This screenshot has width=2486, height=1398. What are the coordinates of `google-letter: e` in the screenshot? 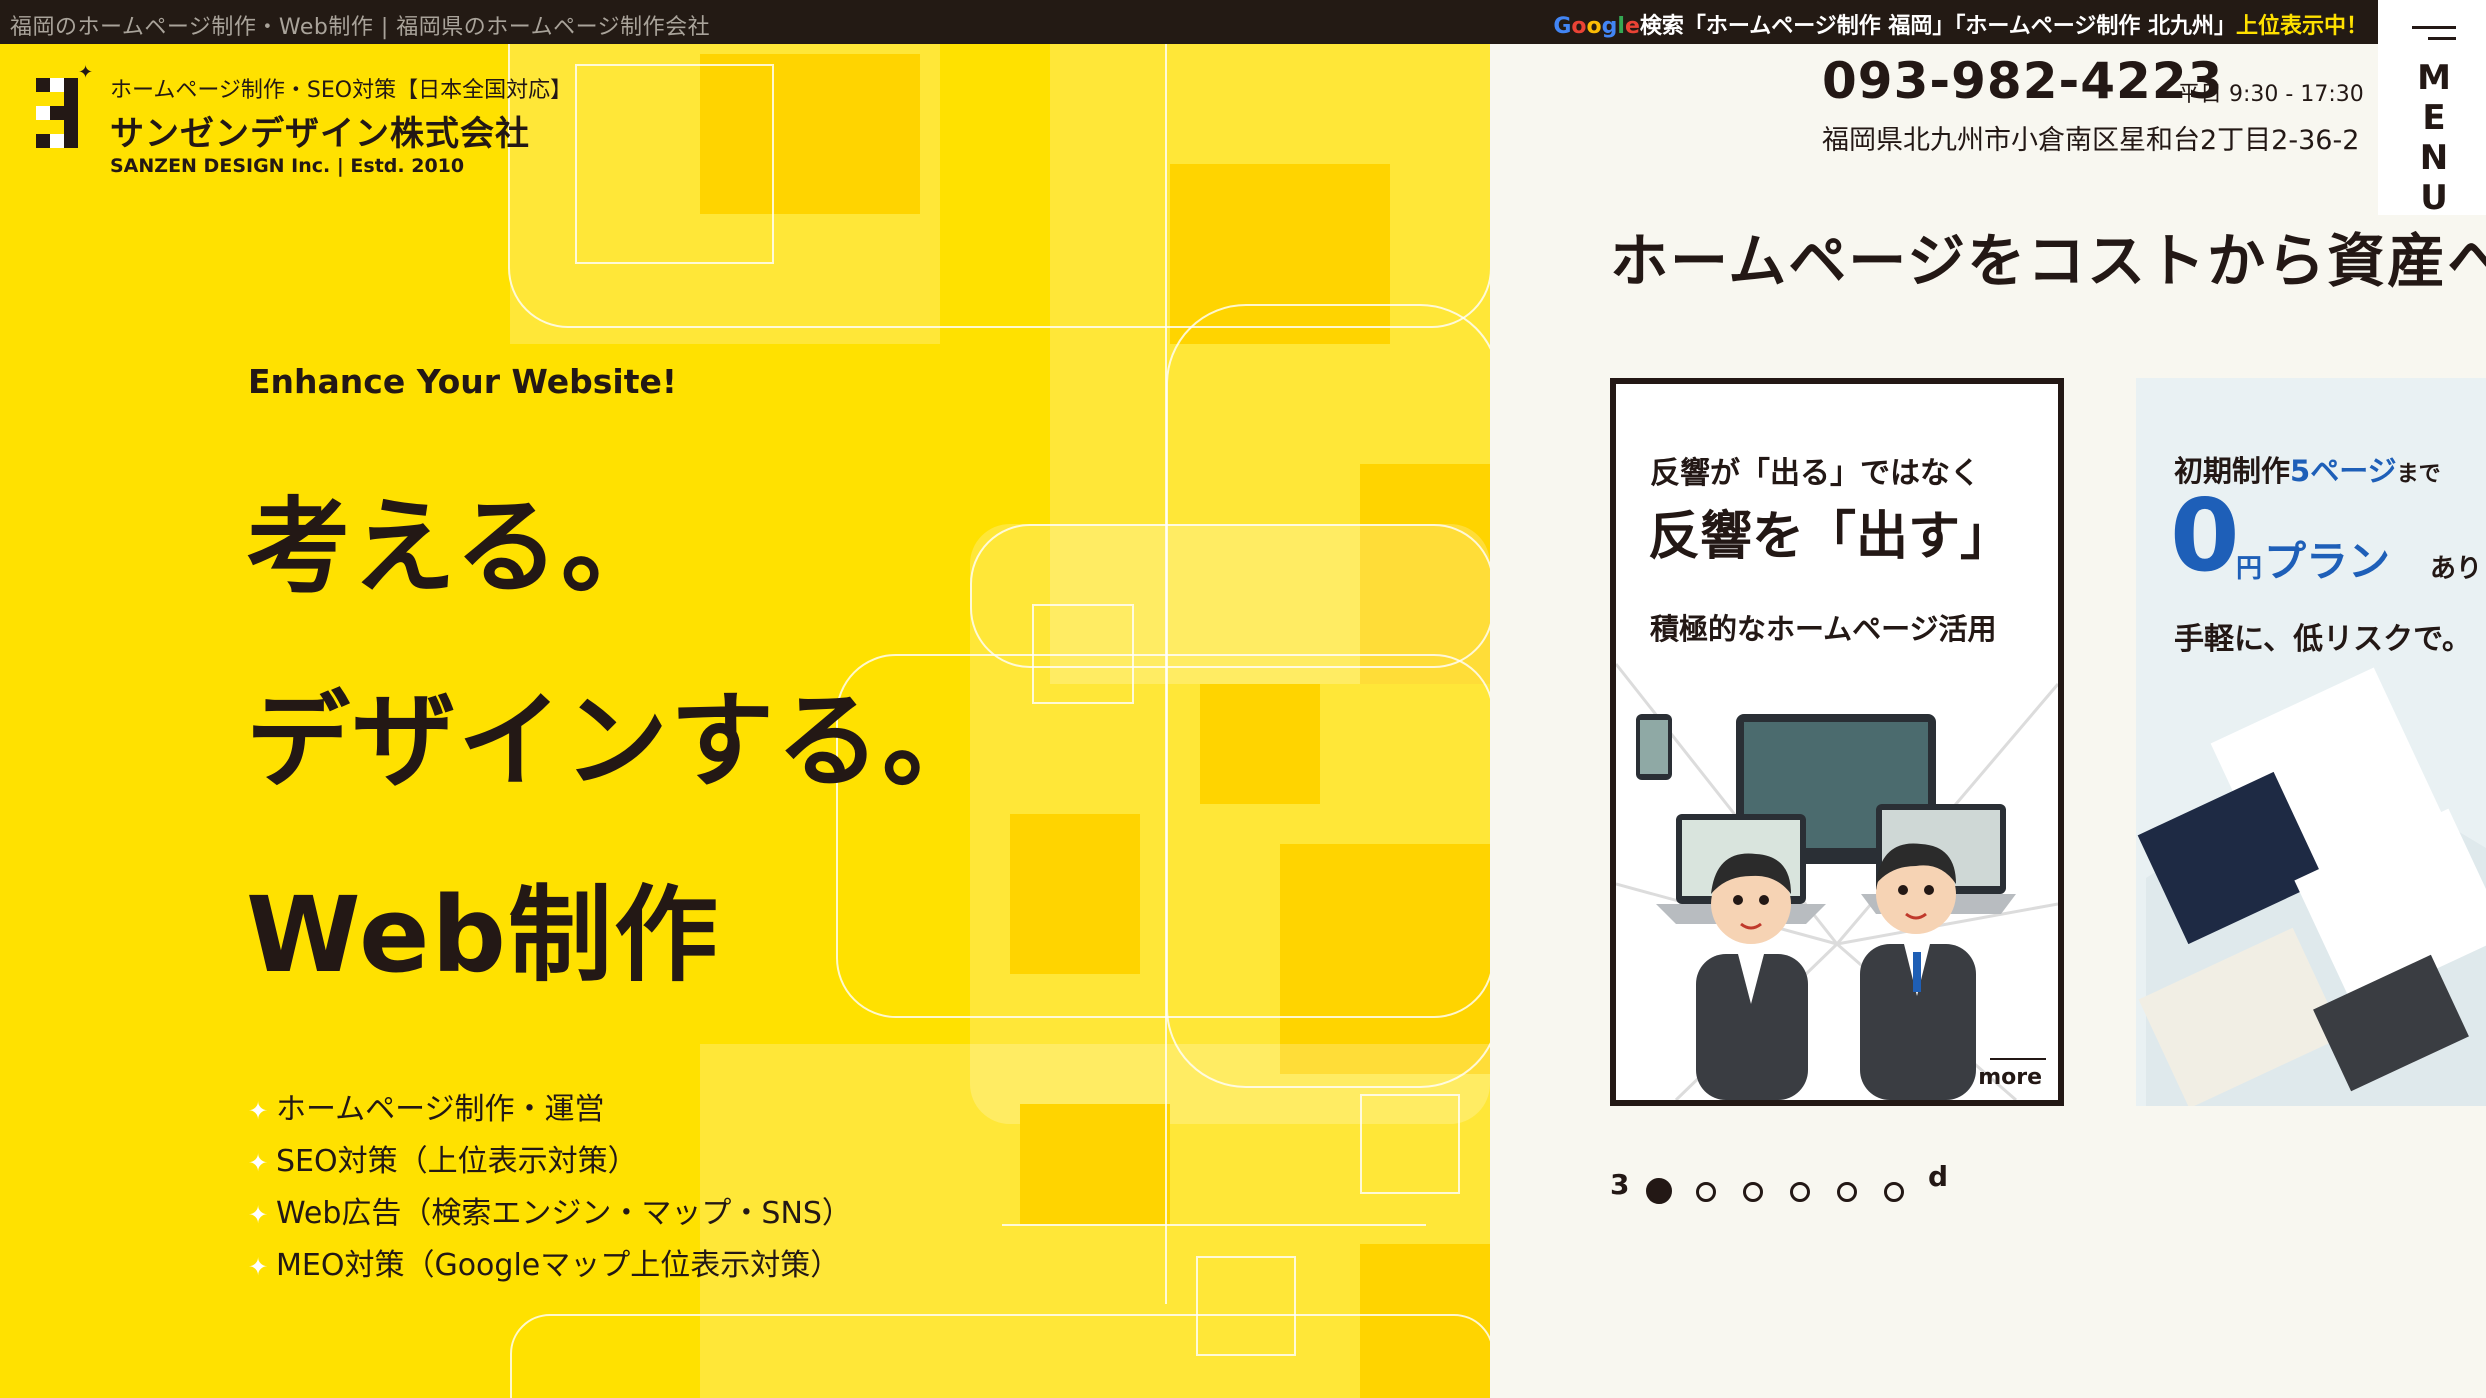 It's located at (1632, 26).